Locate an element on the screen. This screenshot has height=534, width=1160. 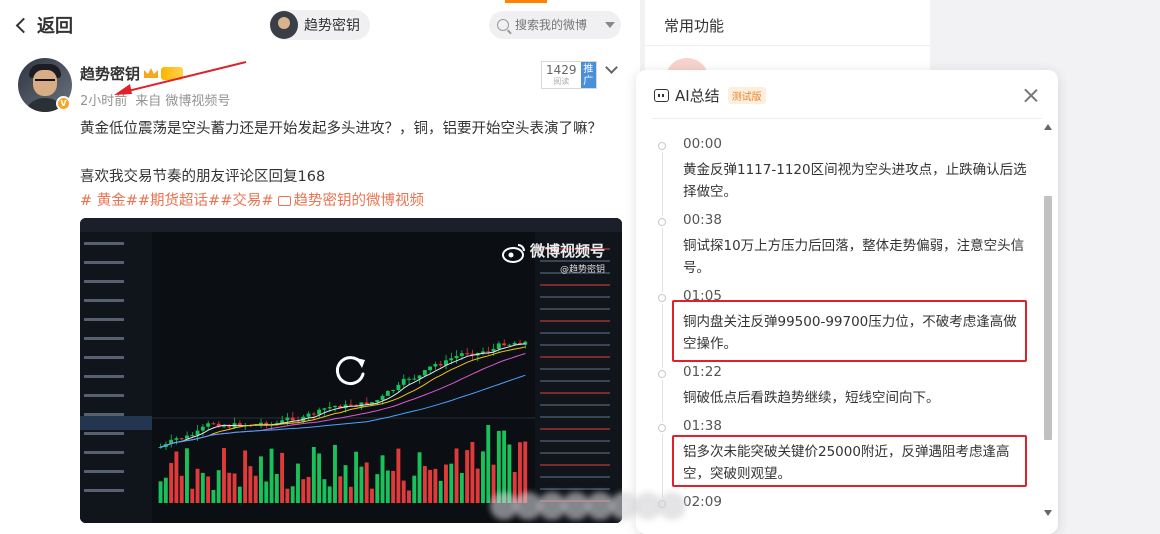
back-label: 返回 is located at coordinates (55, 26).